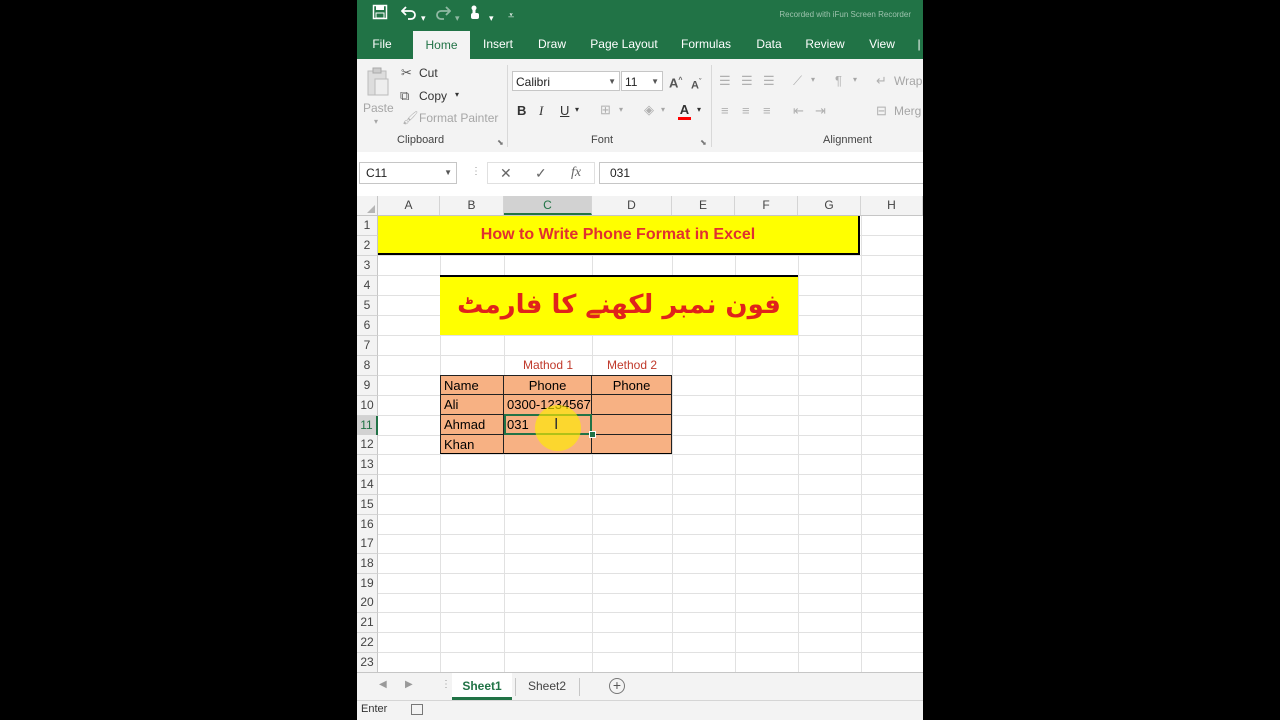 The width and height of the screenshot is (1280, 720). I want to click on tab-insert: Insert, so click(498, 44).